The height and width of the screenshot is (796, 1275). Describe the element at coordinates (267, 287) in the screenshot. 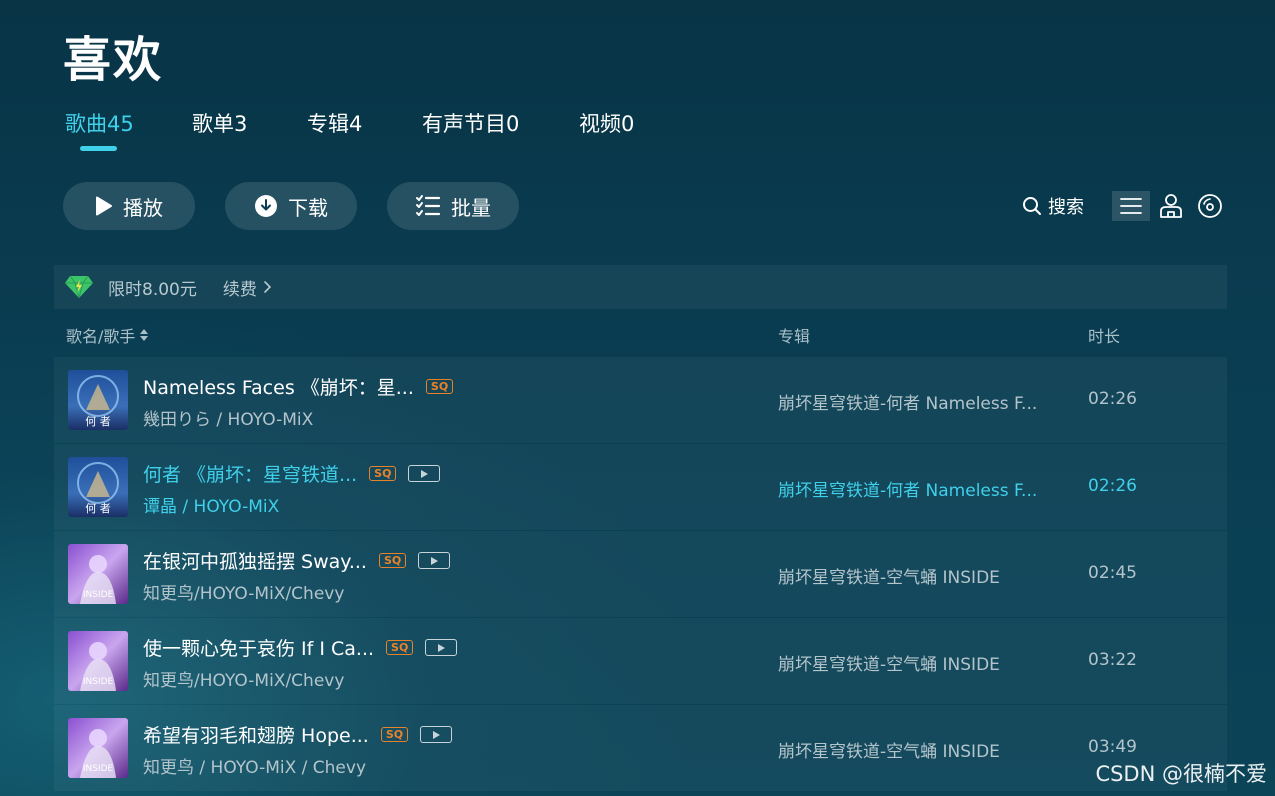

I see `chevron-right-icon` at that location.